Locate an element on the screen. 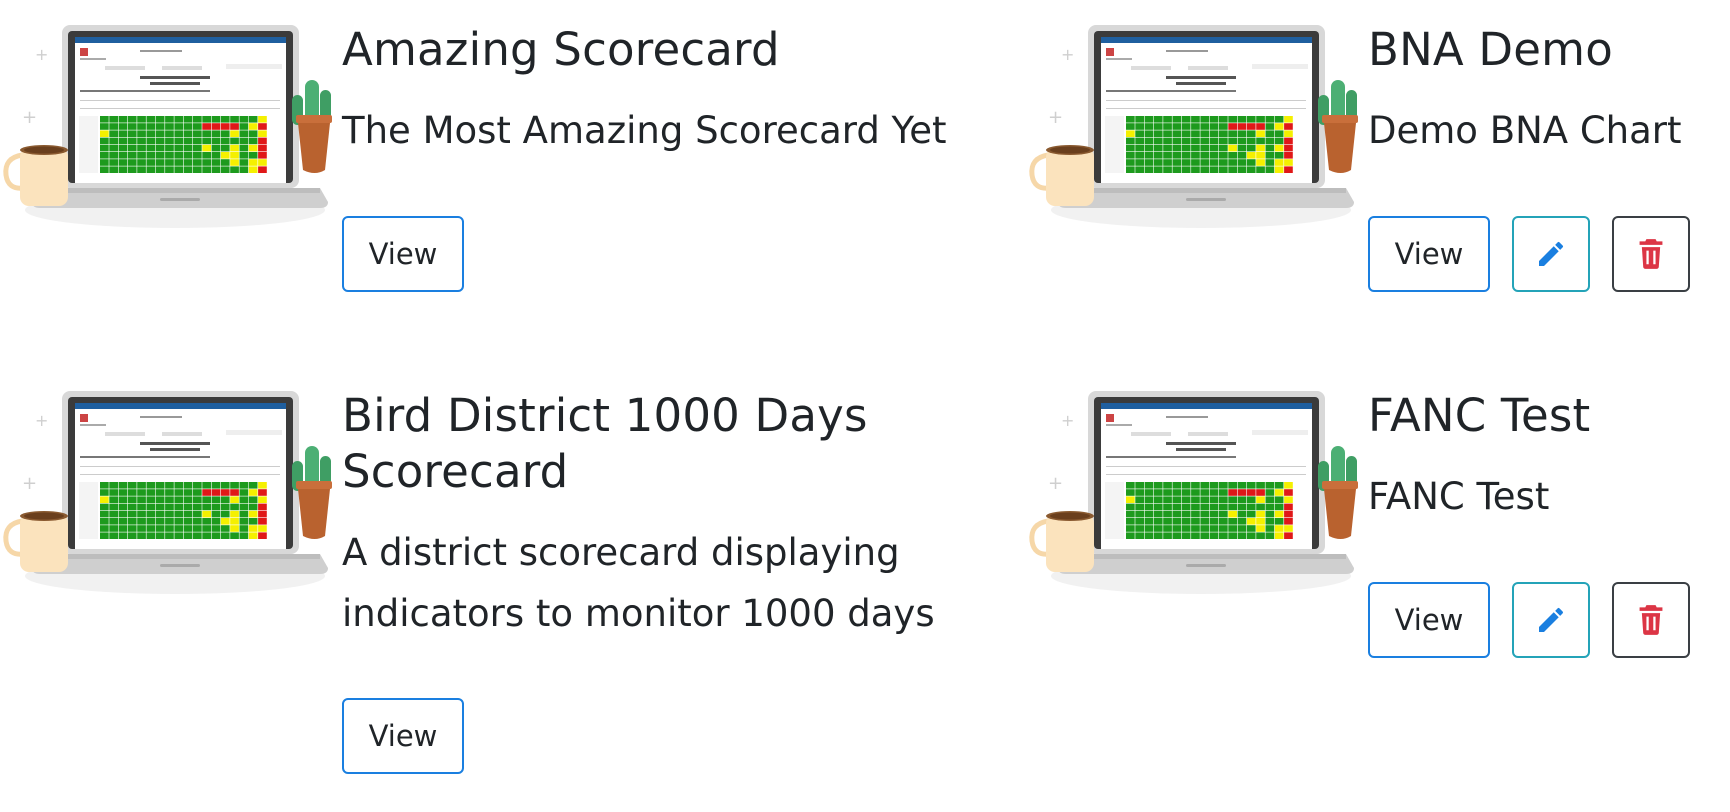 The width and height of the screenshot is (1730, 812). card-title: Bird District 1000 Days Scorecard is located at coordinates (605, 443).